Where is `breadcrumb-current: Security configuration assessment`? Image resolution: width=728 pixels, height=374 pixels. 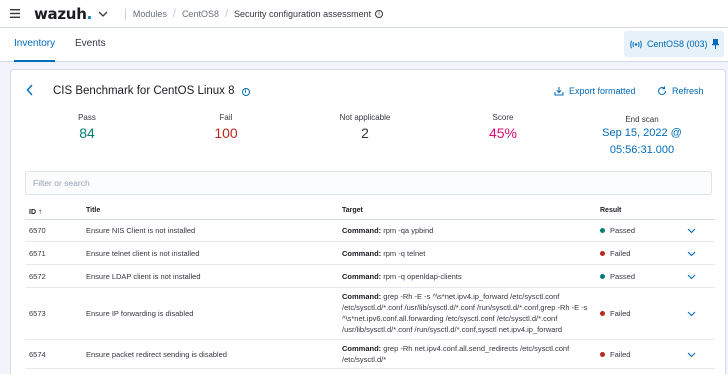 breadcrumb-current: Security configuration assessment is located at coordinates (303, 13).